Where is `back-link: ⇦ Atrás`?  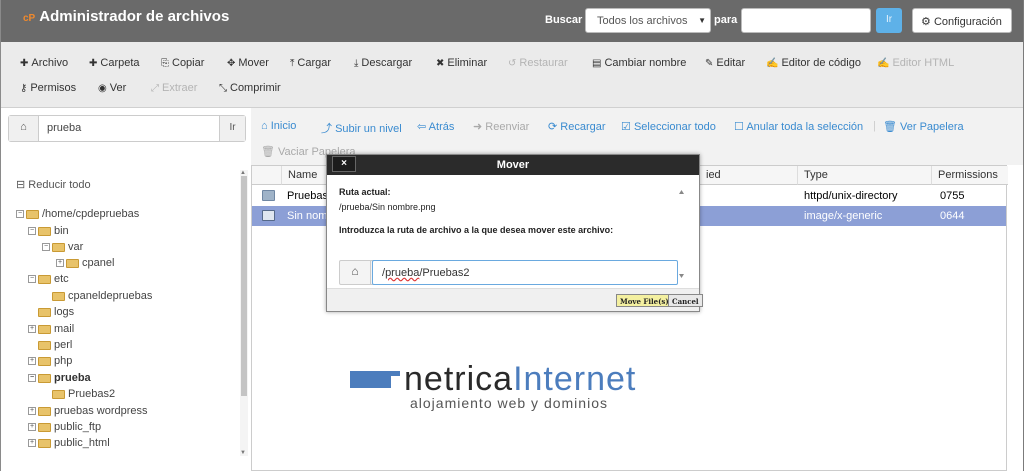 back-link: ⇦ Atrás is located at coordinates (435, 126).